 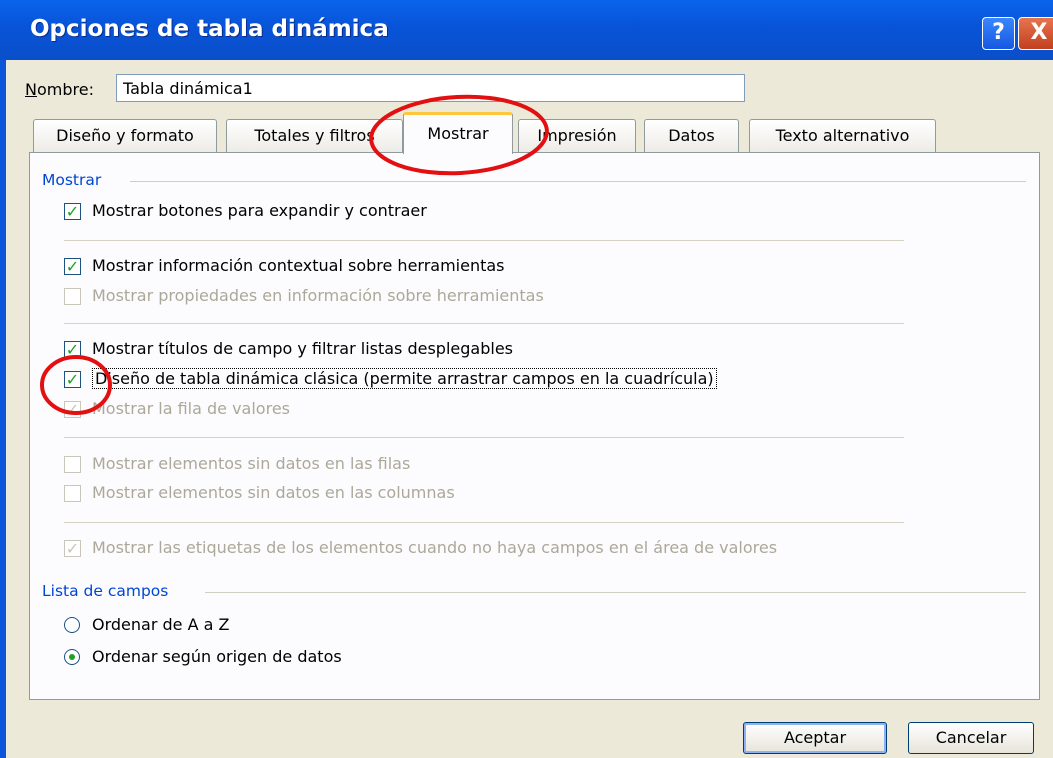 I want to click on checkbox-label: Mostrar elementos sin datos en las filas, so click(x=251, y=463).